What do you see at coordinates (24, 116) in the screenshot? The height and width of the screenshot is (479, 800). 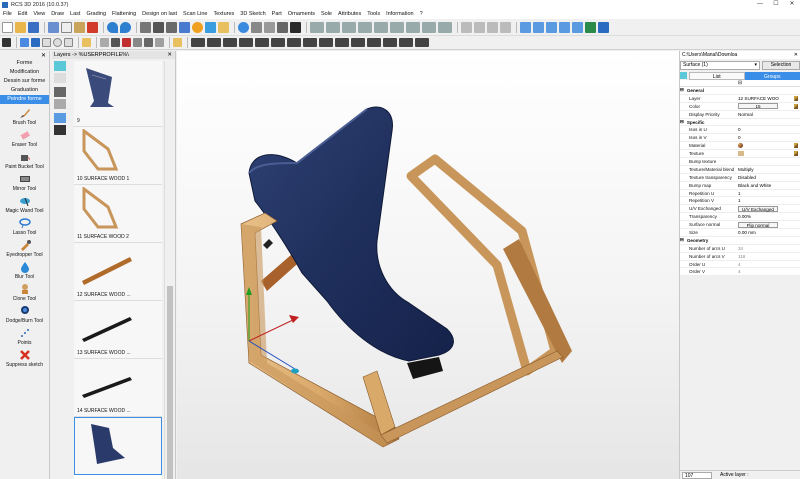 I see `brush-tool: Brush Tool` at bounding box center [24, 116].